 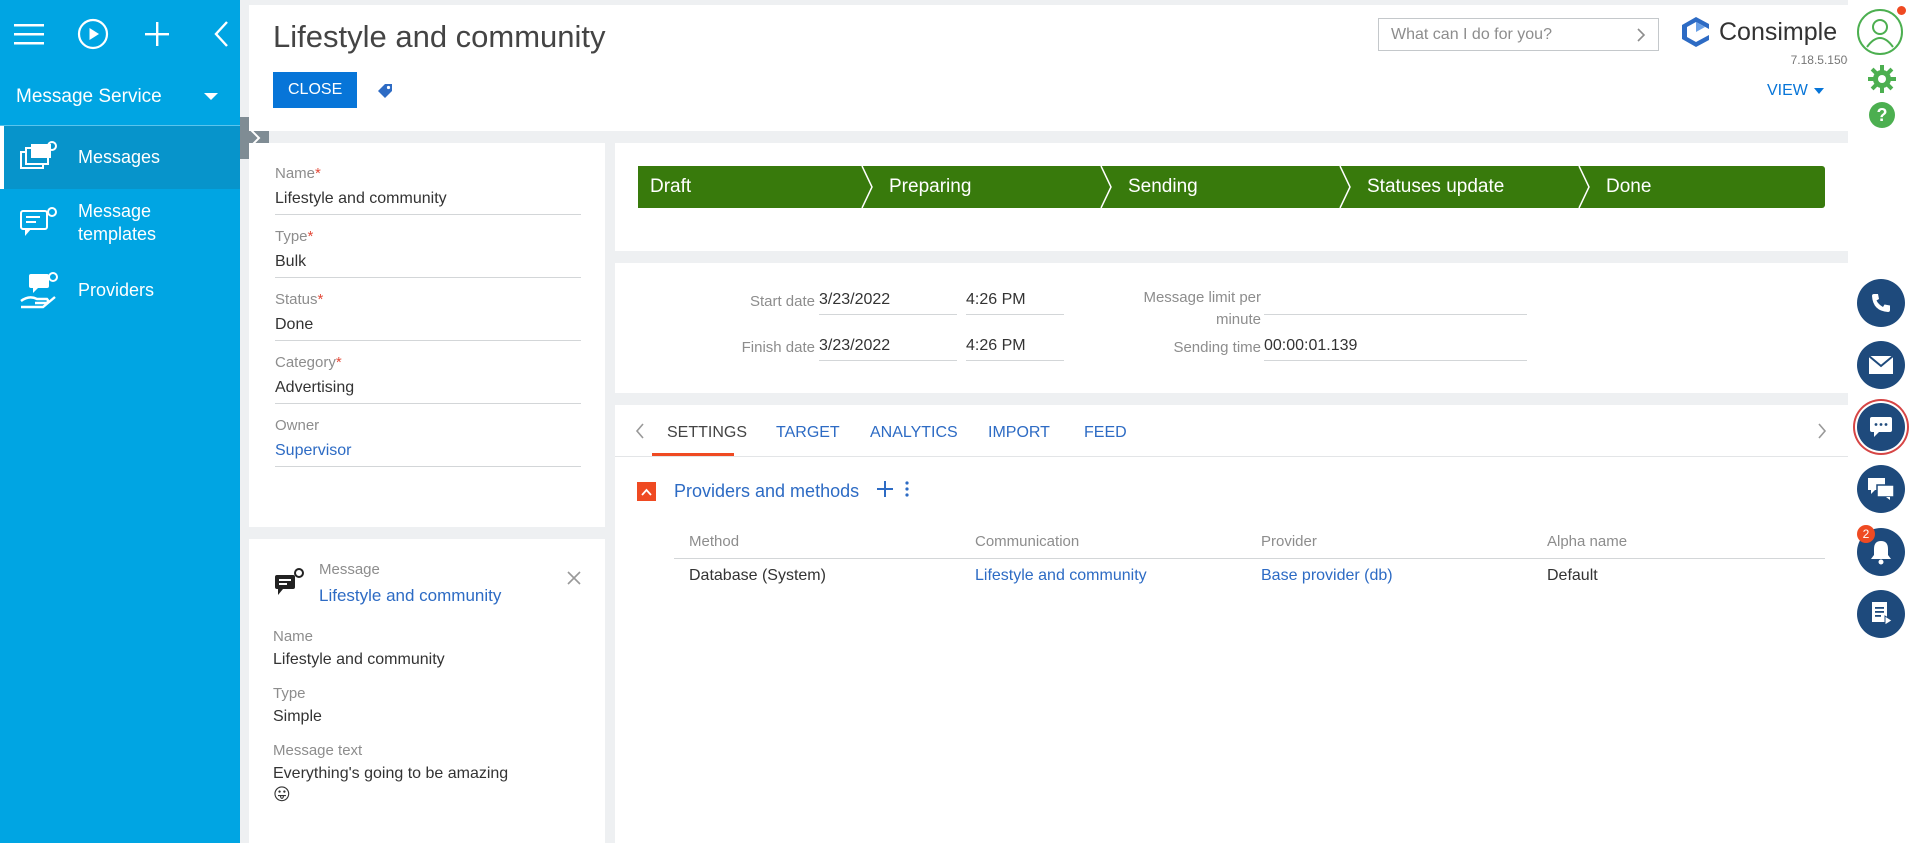 What do you see at coordinates (993, 187) in the screenshot?
I see `stage-preparing: Preparing` at bounding box center [993, 187].